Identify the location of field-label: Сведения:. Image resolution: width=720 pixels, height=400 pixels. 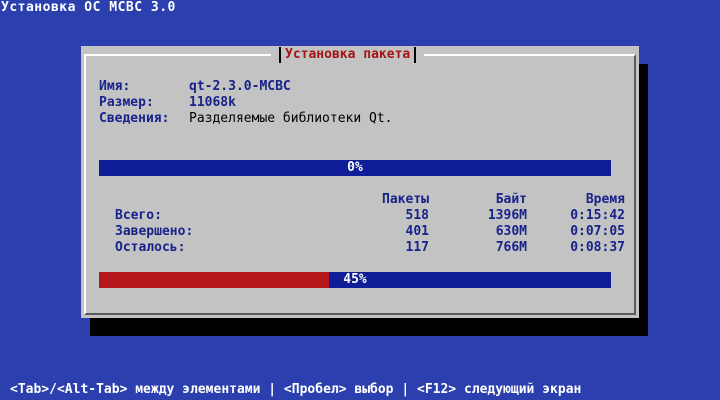
(134, 118).